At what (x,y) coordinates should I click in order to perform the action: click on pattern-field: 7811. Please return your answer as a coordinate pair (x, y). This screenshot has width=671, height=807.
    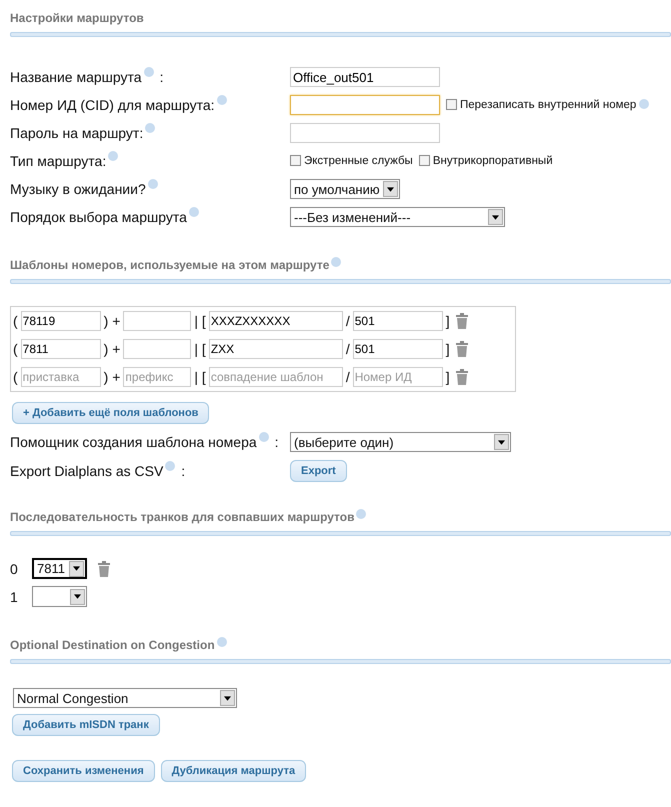
    Looking at the image, I should click on (60, 349).